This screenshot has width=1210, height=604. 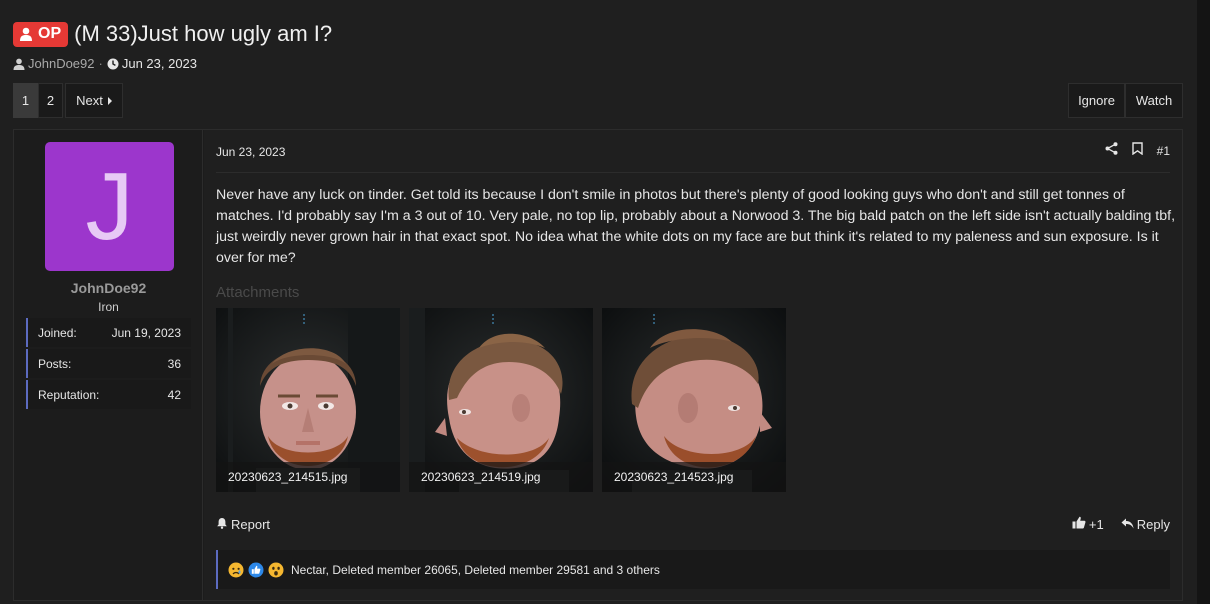 What do you see at coordinates (146, 332) in the screenshot?
I see `stat-value: Jun 19, 2023` at bounding box center [146, 332].